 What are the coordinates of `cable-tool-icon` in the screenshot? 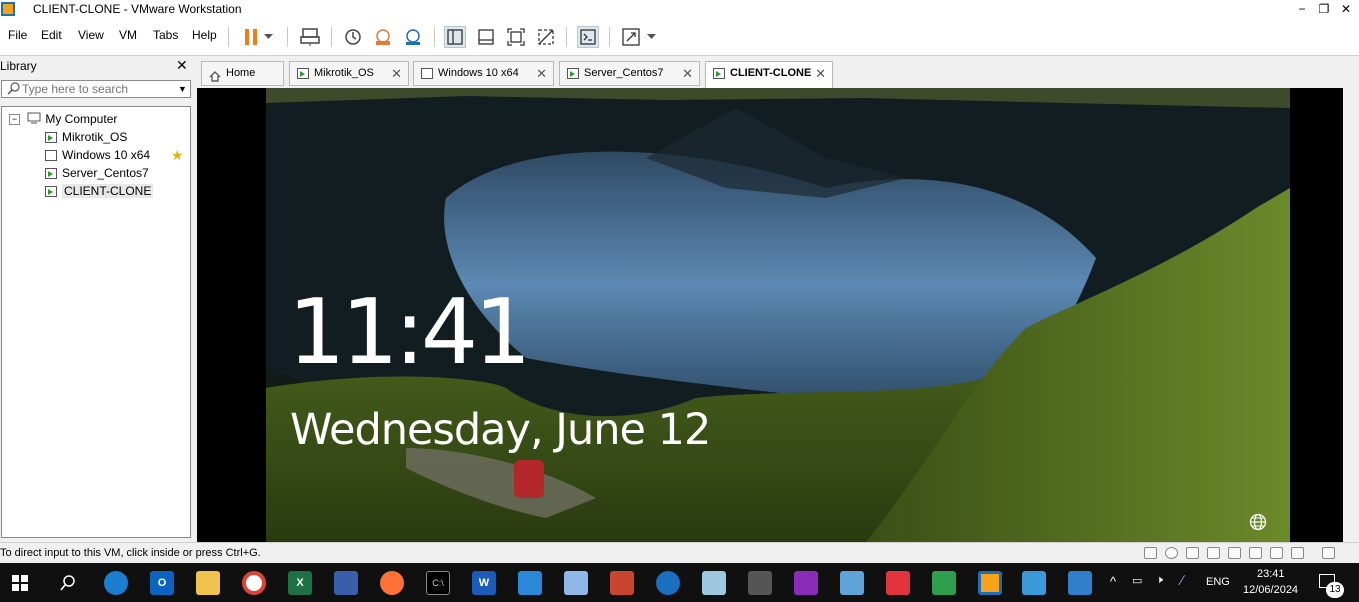 It's located at (760, 583).